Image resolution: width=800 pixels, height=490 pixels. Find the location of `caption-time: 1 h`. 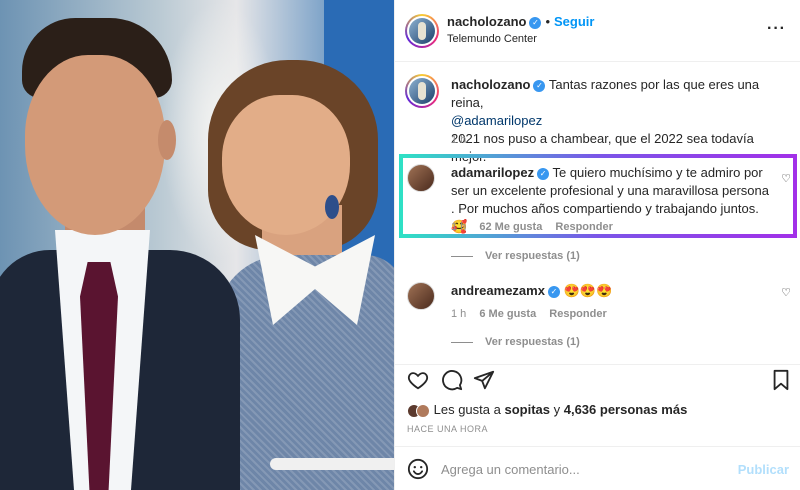

caption-time: 1 h is located at coordinates (459, 140).